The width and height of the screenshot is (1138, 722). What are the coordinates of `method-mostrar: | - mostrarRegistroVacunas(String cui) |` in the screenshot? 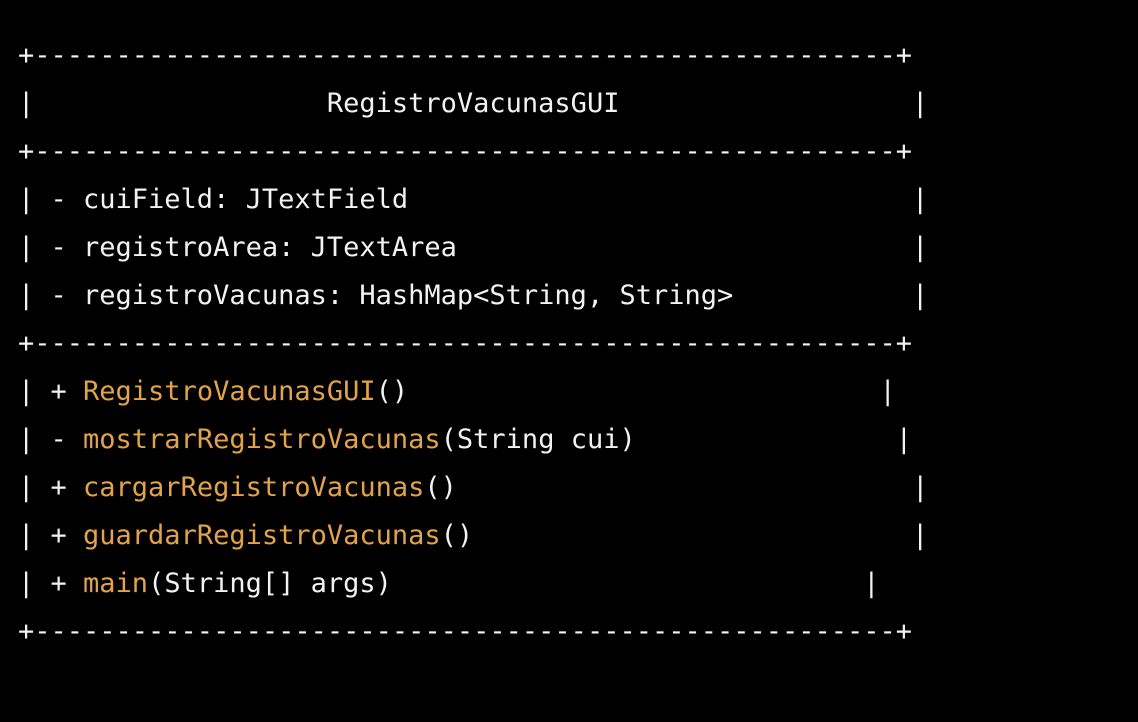 It's located at (465, 439).